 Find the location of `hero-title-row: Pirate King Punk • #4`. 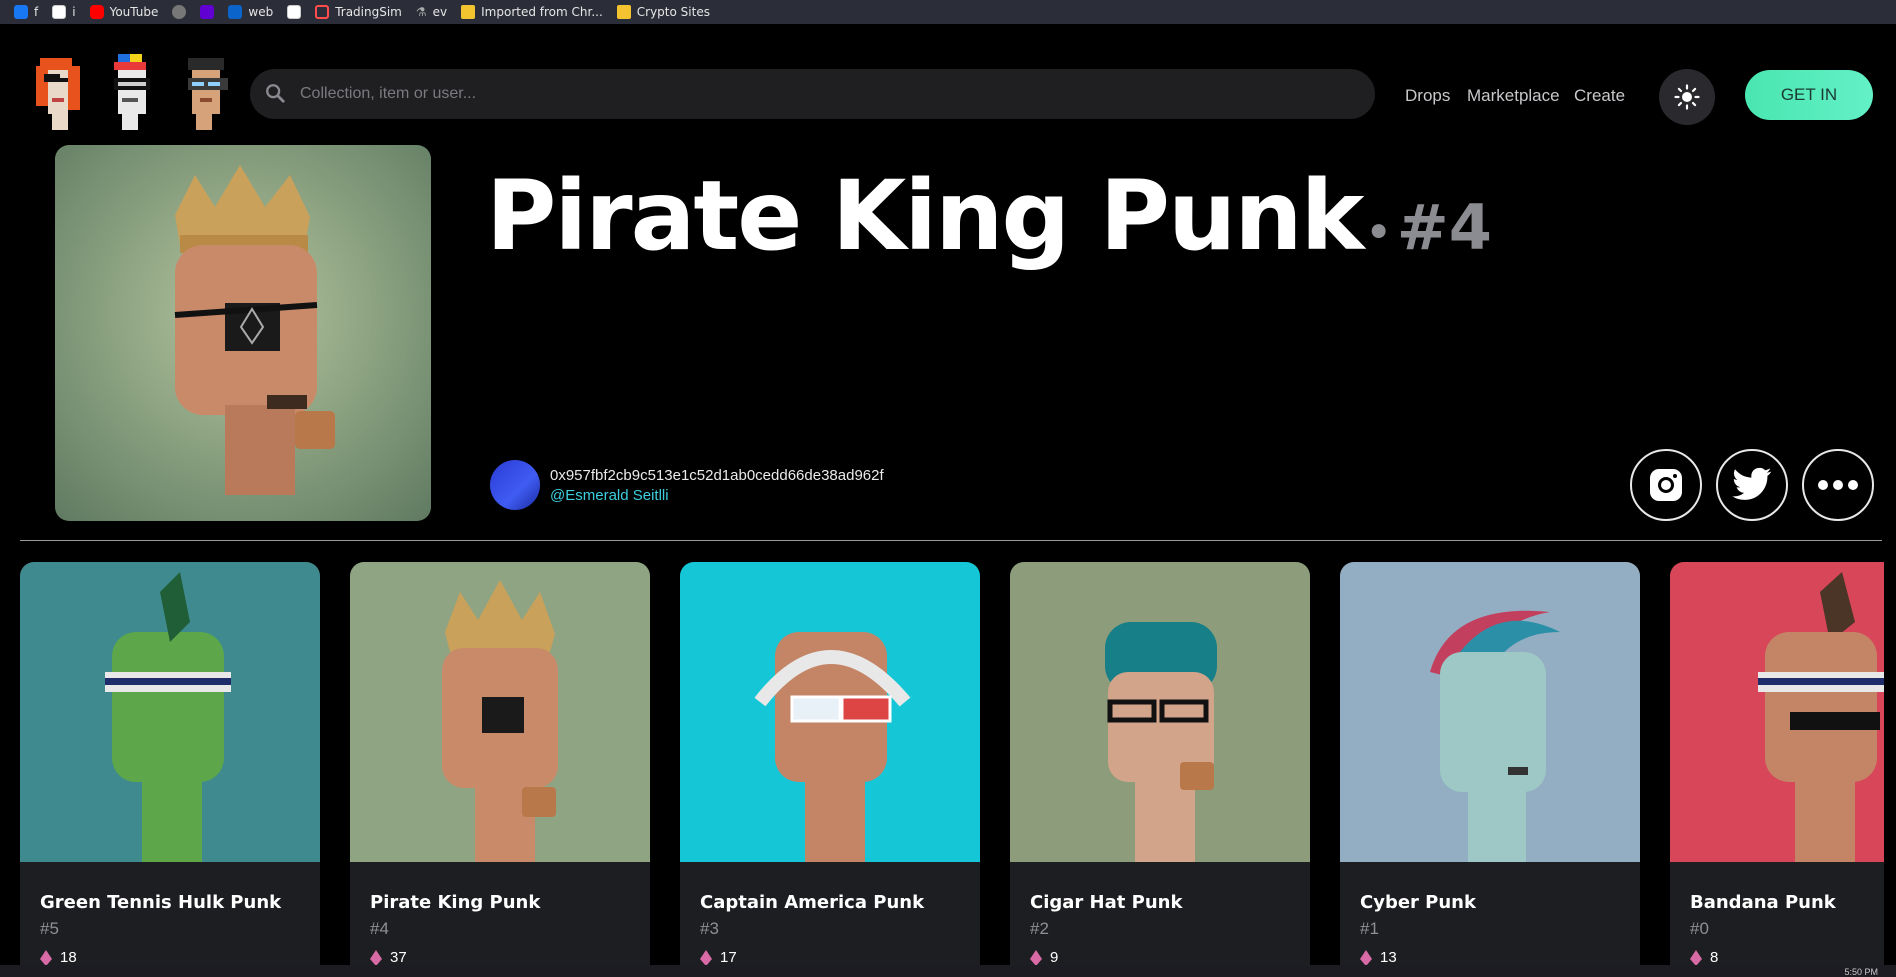

hero-title-row: Pirate King Punk • #4 is located at coordinates (989, 220).